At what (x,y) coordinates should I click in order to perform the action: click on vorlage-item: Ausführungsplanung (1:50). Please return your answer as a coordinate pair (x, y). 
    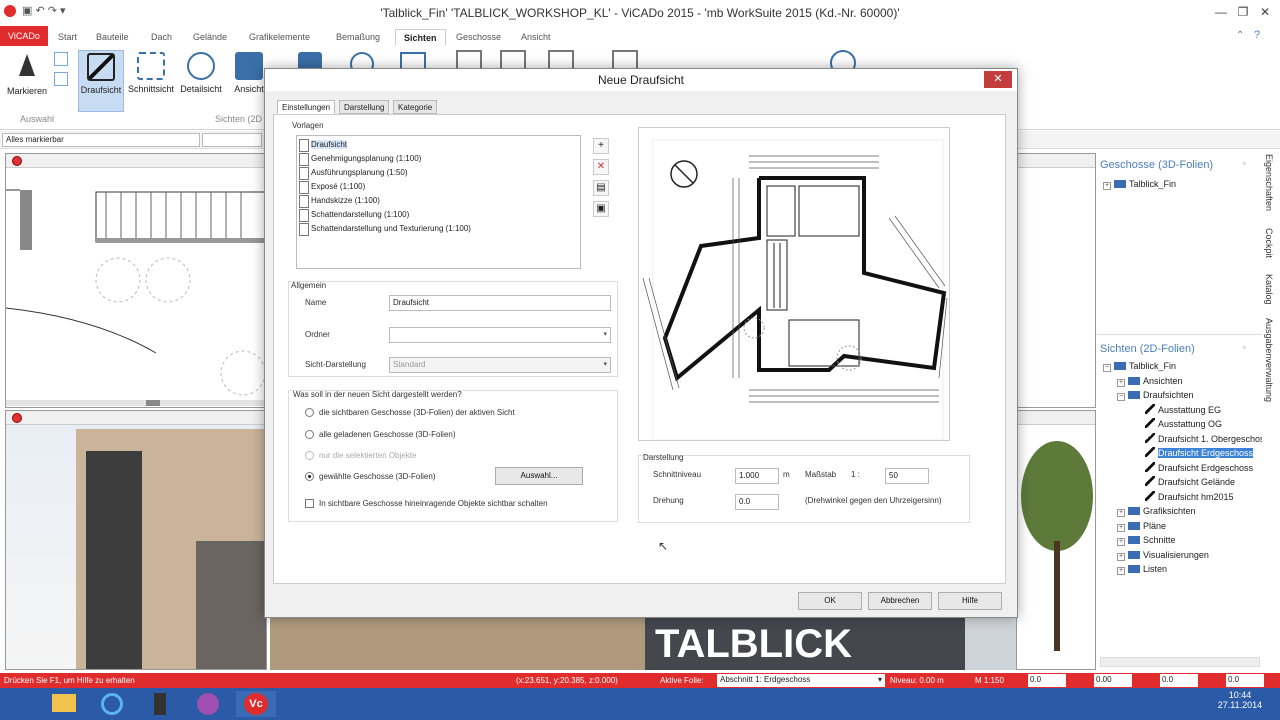
    Looking at the image, I should click on (438, 173).